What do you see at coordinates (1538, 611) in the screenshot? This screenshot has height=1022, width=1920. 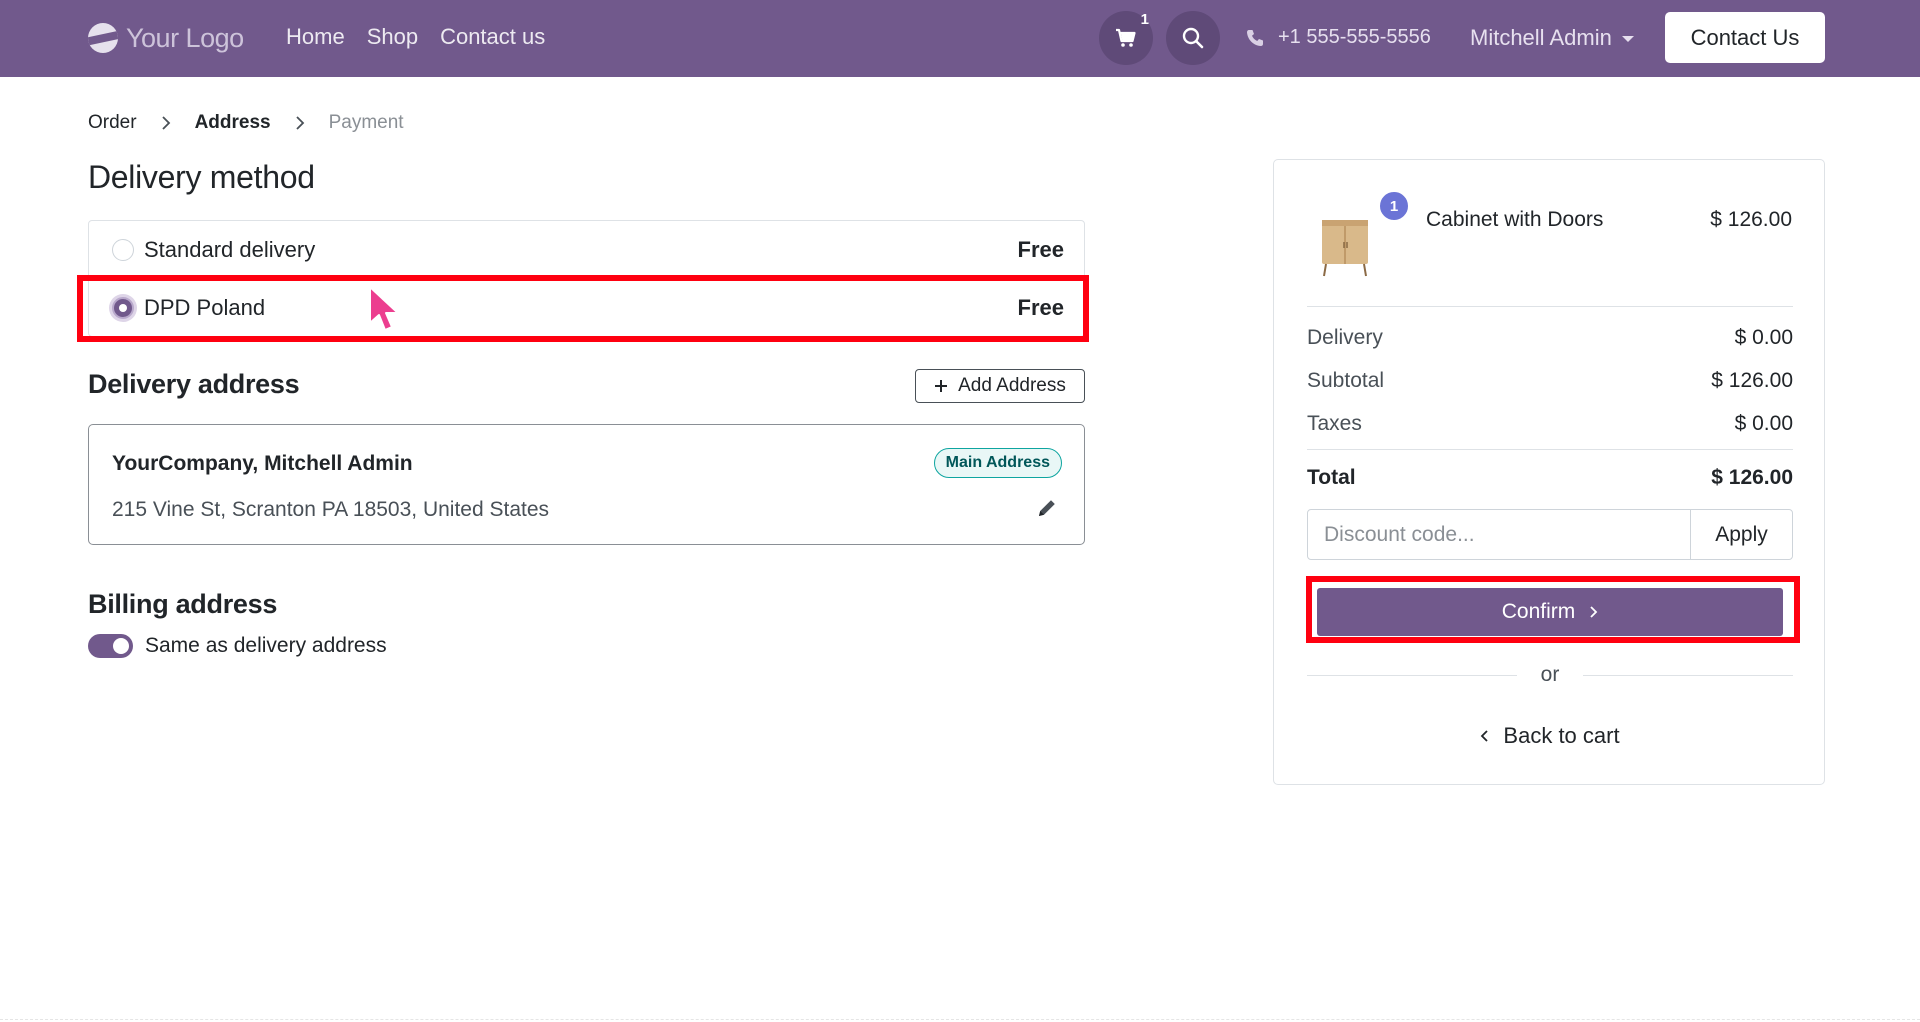 I see `confirm-label: Confirm` at bounding box center [1538, 611].